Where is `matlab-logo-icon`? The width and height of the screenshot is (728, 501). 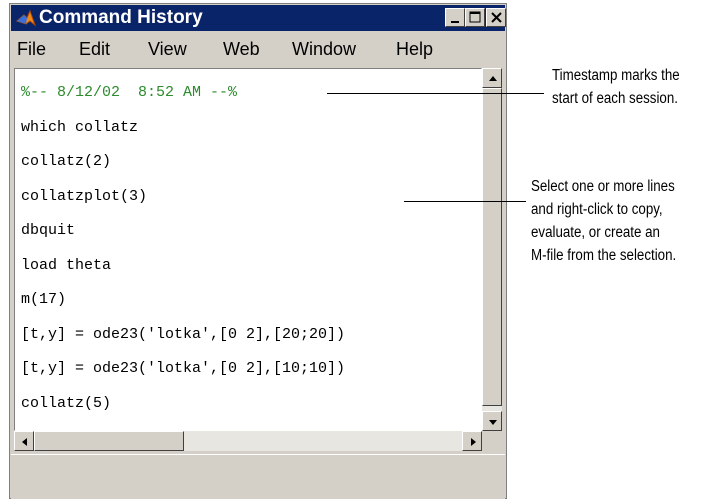 matlab-logo-icon is located at coordinates (26, 18).